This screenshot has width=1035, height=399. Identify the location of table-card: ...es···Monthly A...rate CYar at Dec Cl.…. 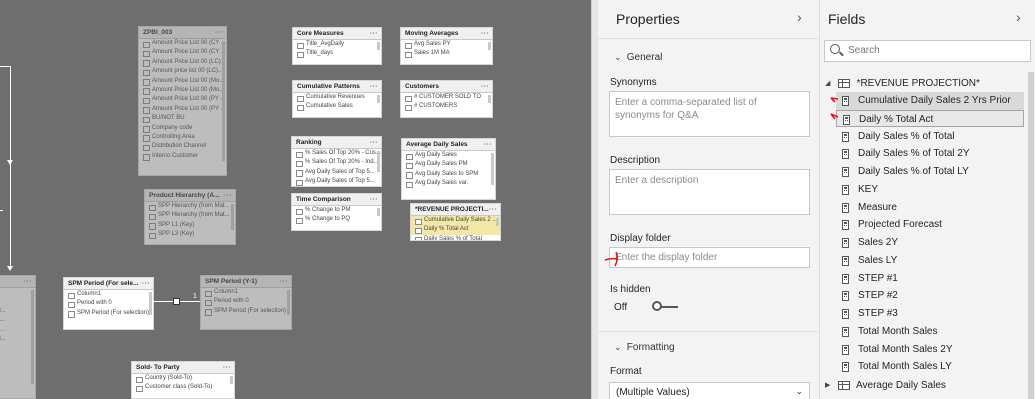
(18, 337).